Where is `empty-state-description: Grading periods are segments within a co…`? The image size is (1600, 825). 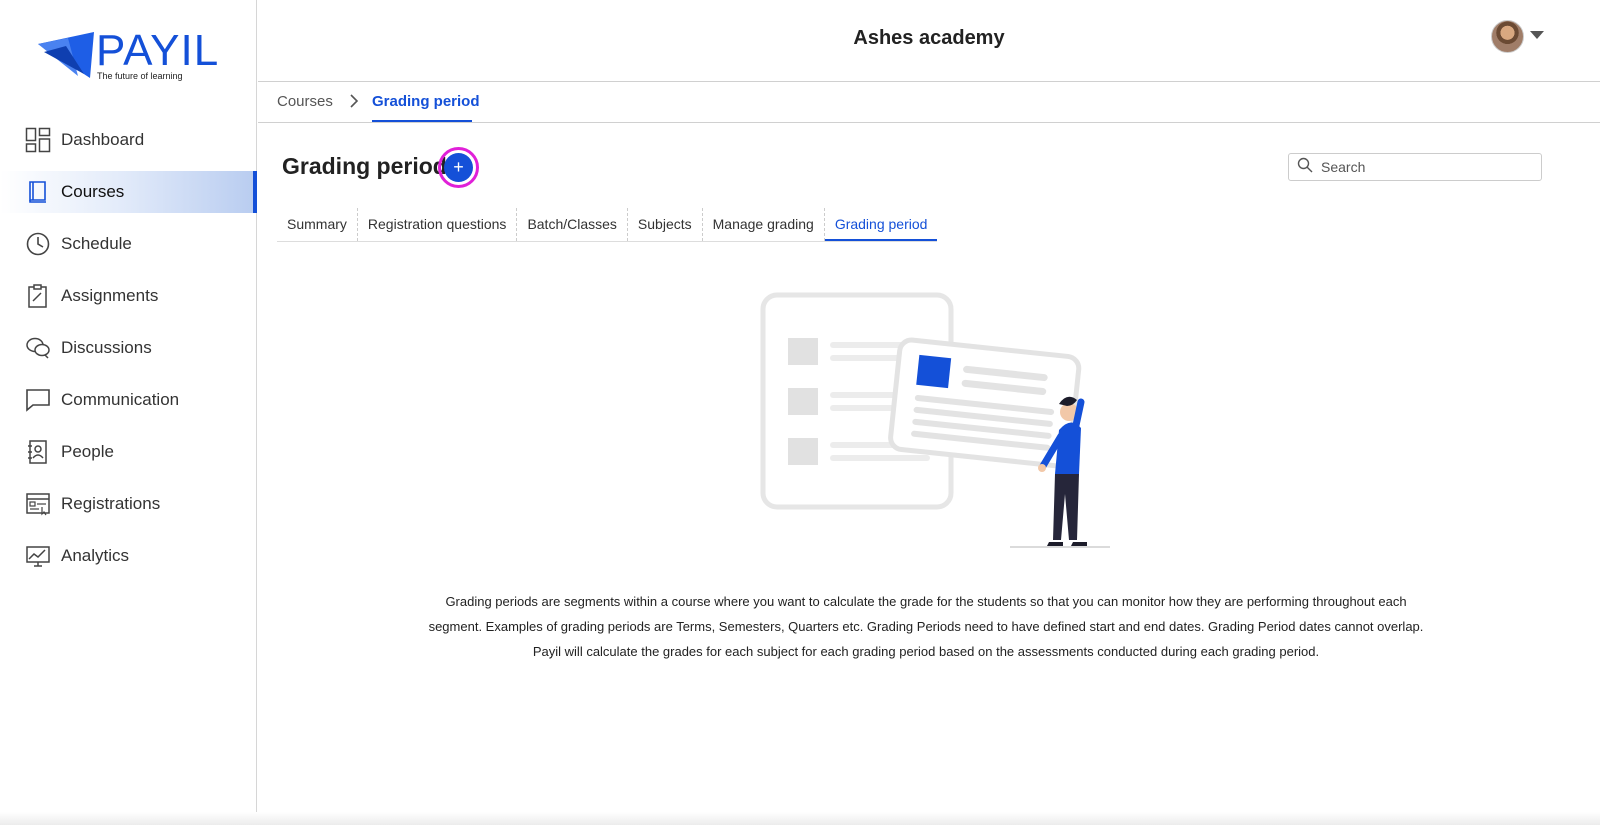
empty-state-description: Grading periods are segments within a co… is located at coordinates (926, 626).